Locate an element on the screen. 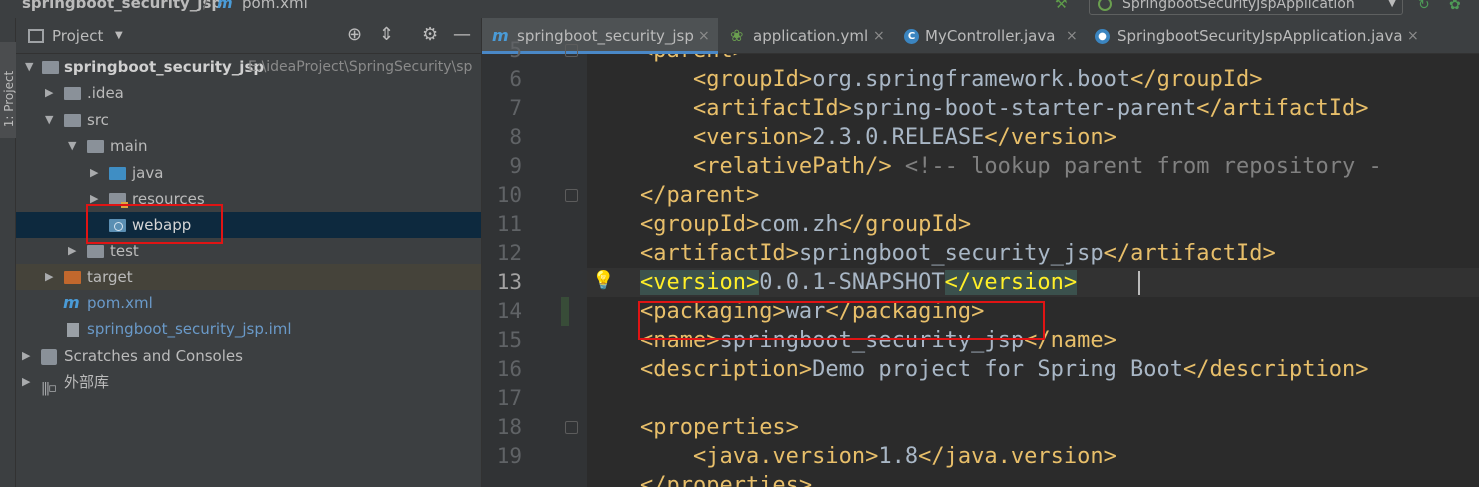 Image resolution: width=1479 pixels, height=487 pixels. module-folder-icon is located at coordinates (50, 67).